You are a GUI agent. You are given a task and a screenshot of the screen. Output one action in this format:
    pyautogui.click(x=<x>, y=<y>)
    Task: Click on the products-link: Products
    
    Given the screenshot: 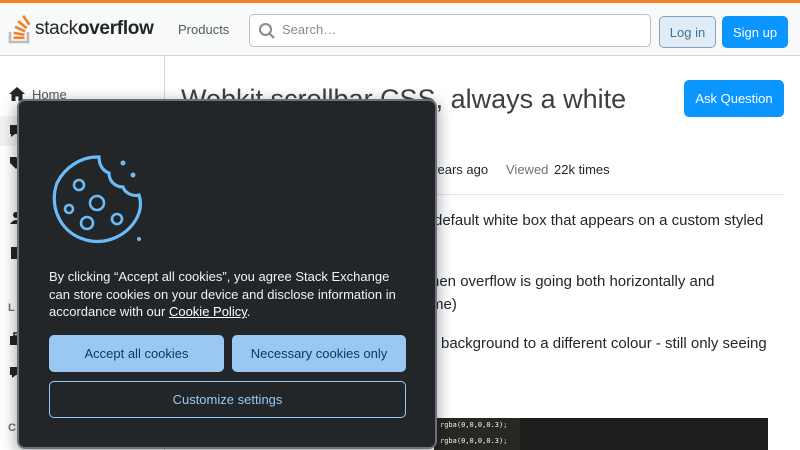 What is the action you would take?
    pyautogui.click(x=203, y=29)
    